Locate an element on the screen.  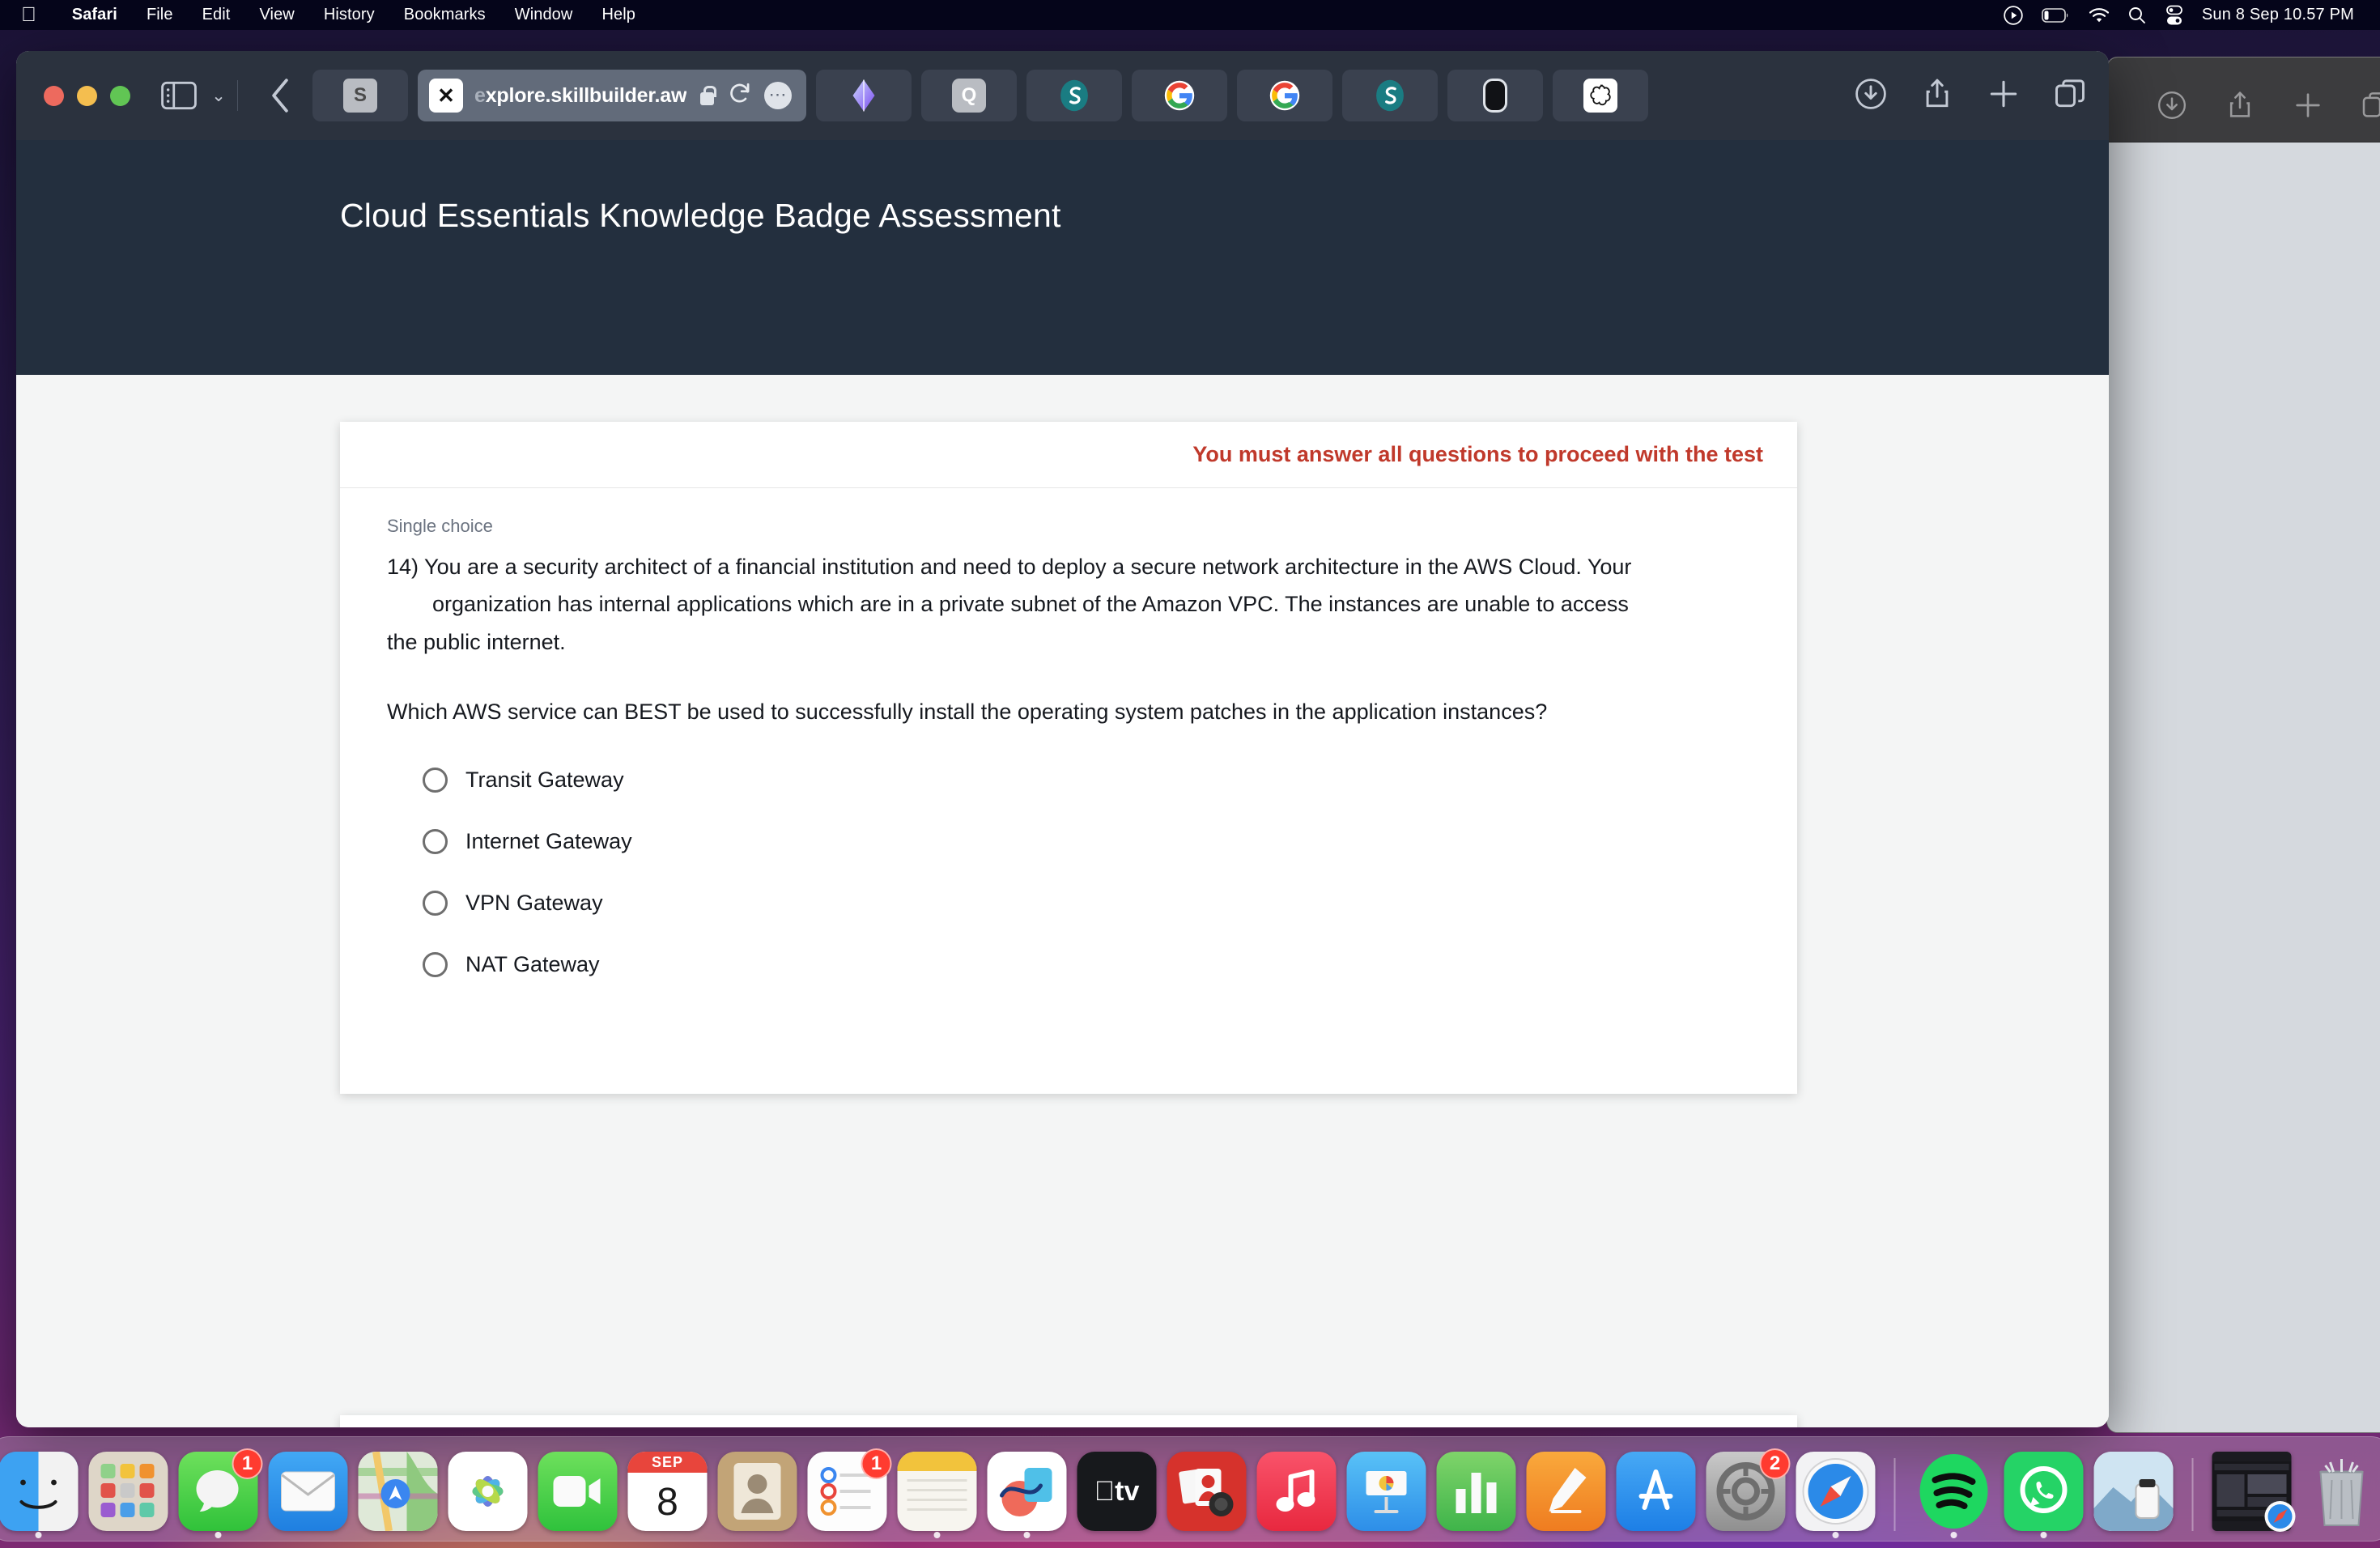
dock-item-music is located at coordinates (1297, 1492).